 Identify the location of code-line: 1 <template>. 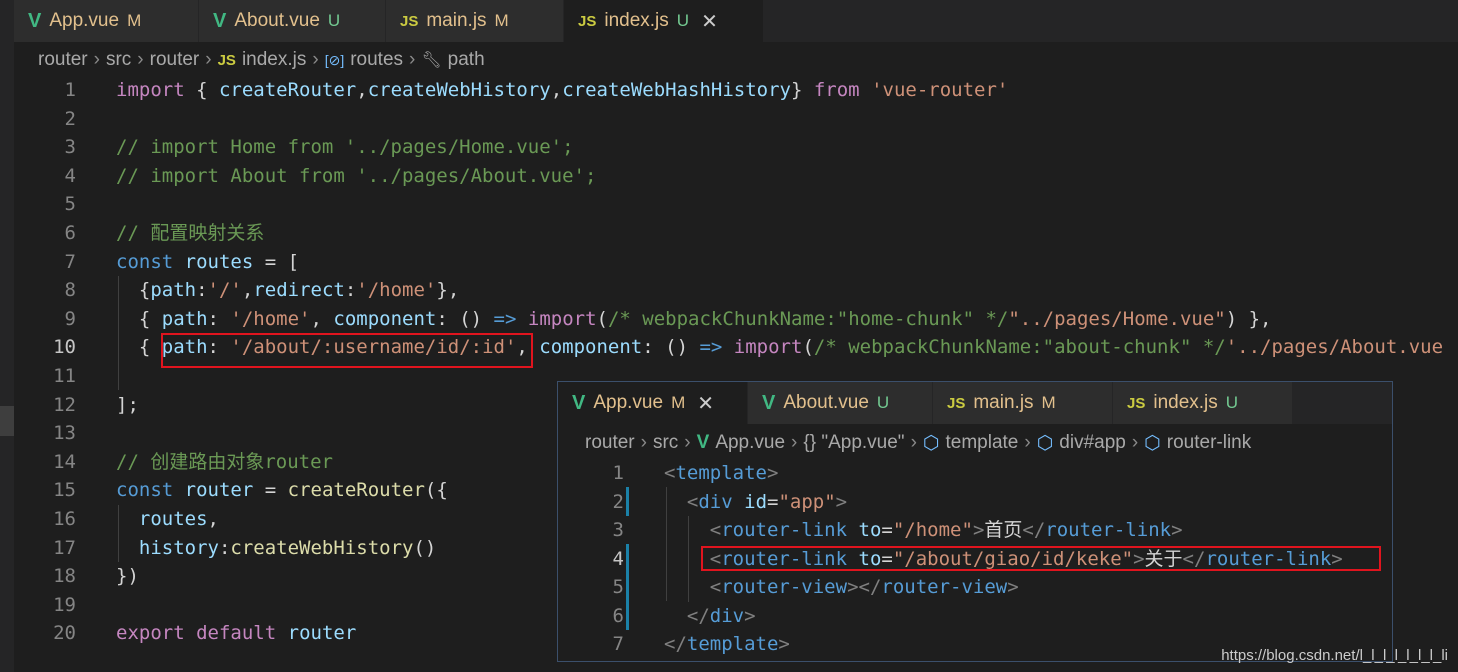
(975, 473).